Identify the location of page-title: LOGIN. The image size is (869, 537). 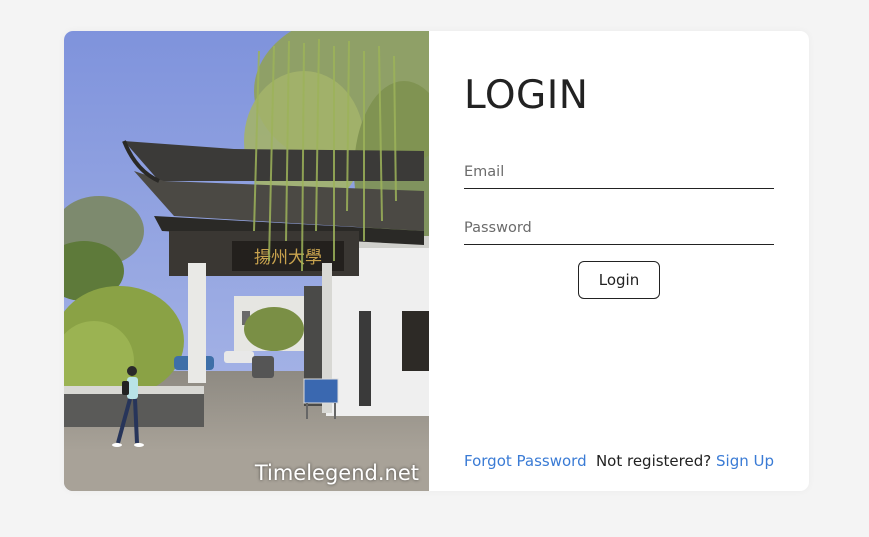
(526, 95).